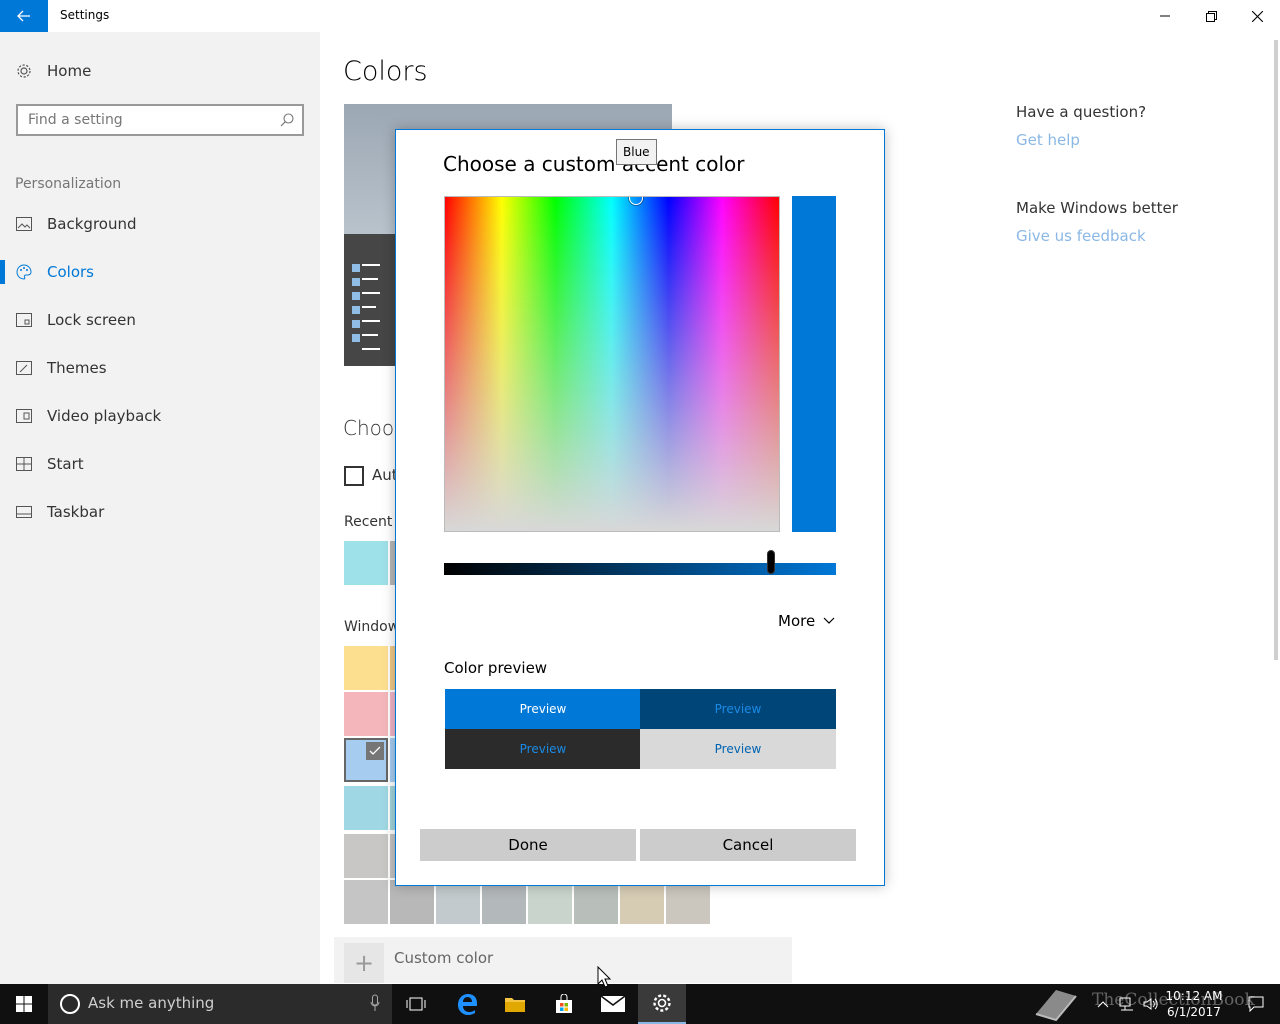  What do you see at coordinates (77, 368) in the screenshot?
I see `sidebar-item-label: Themes` at bounding box center [77, 368].